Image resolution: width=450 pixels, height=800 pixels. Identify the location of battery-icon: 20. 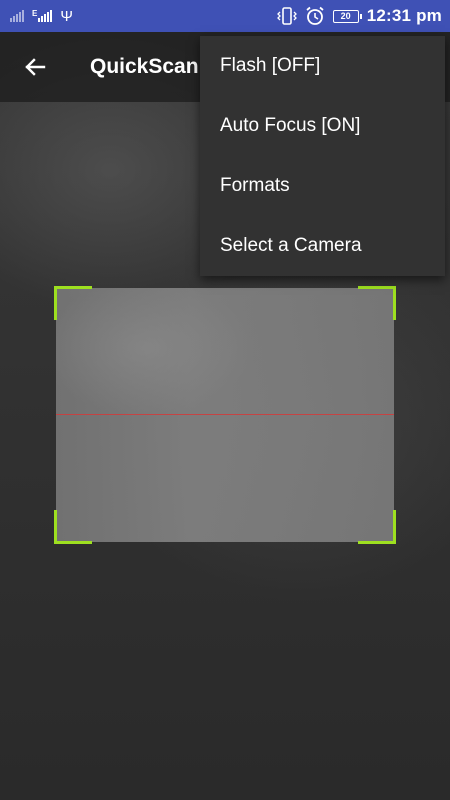
(347, 16).